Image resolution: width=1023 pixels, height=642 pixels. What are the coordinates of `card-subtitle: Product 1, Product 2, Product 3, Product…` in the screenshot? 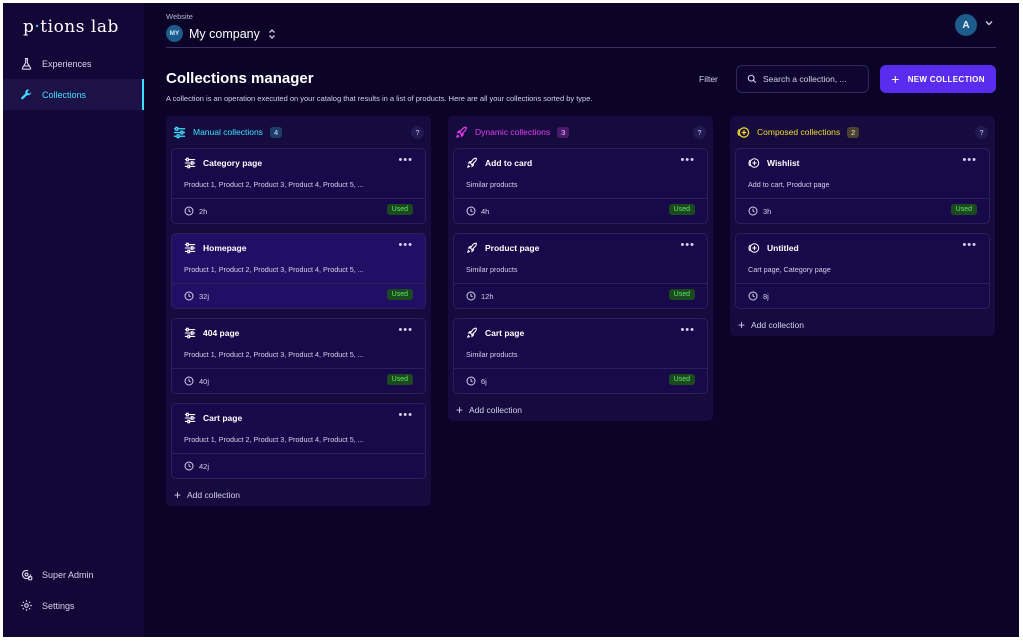 It's located at (274, 354).